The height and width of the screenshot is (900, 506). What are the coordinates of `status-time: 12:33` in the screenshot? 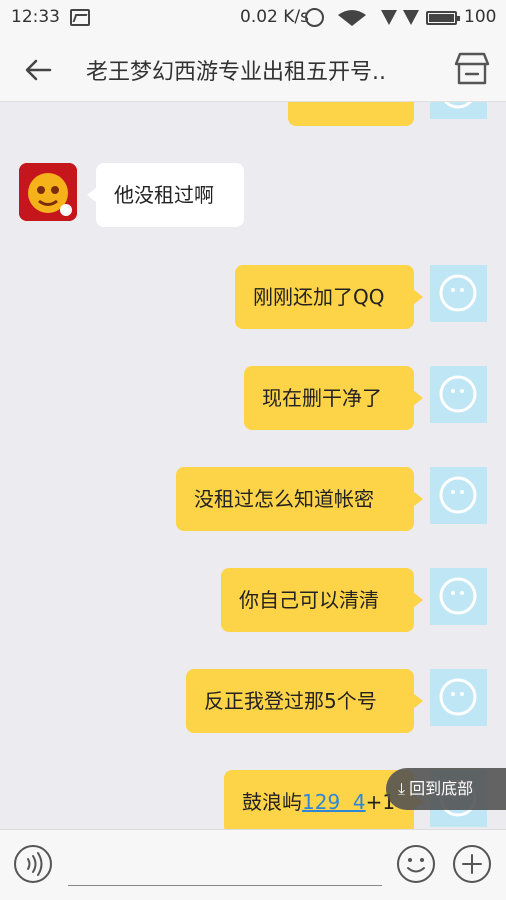 It's located at (35, 17).